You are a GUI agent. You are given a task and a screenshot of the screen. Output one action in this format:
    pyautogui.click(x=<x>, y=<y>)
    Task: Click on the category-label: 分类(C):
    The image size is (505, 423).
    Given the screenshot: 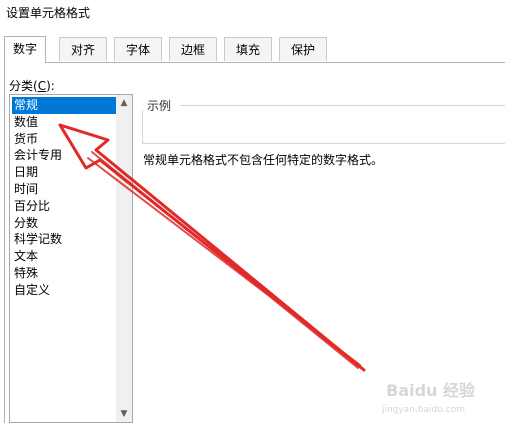 What is the action you would take?
    pyautogui.click(x=32, y=86)
    